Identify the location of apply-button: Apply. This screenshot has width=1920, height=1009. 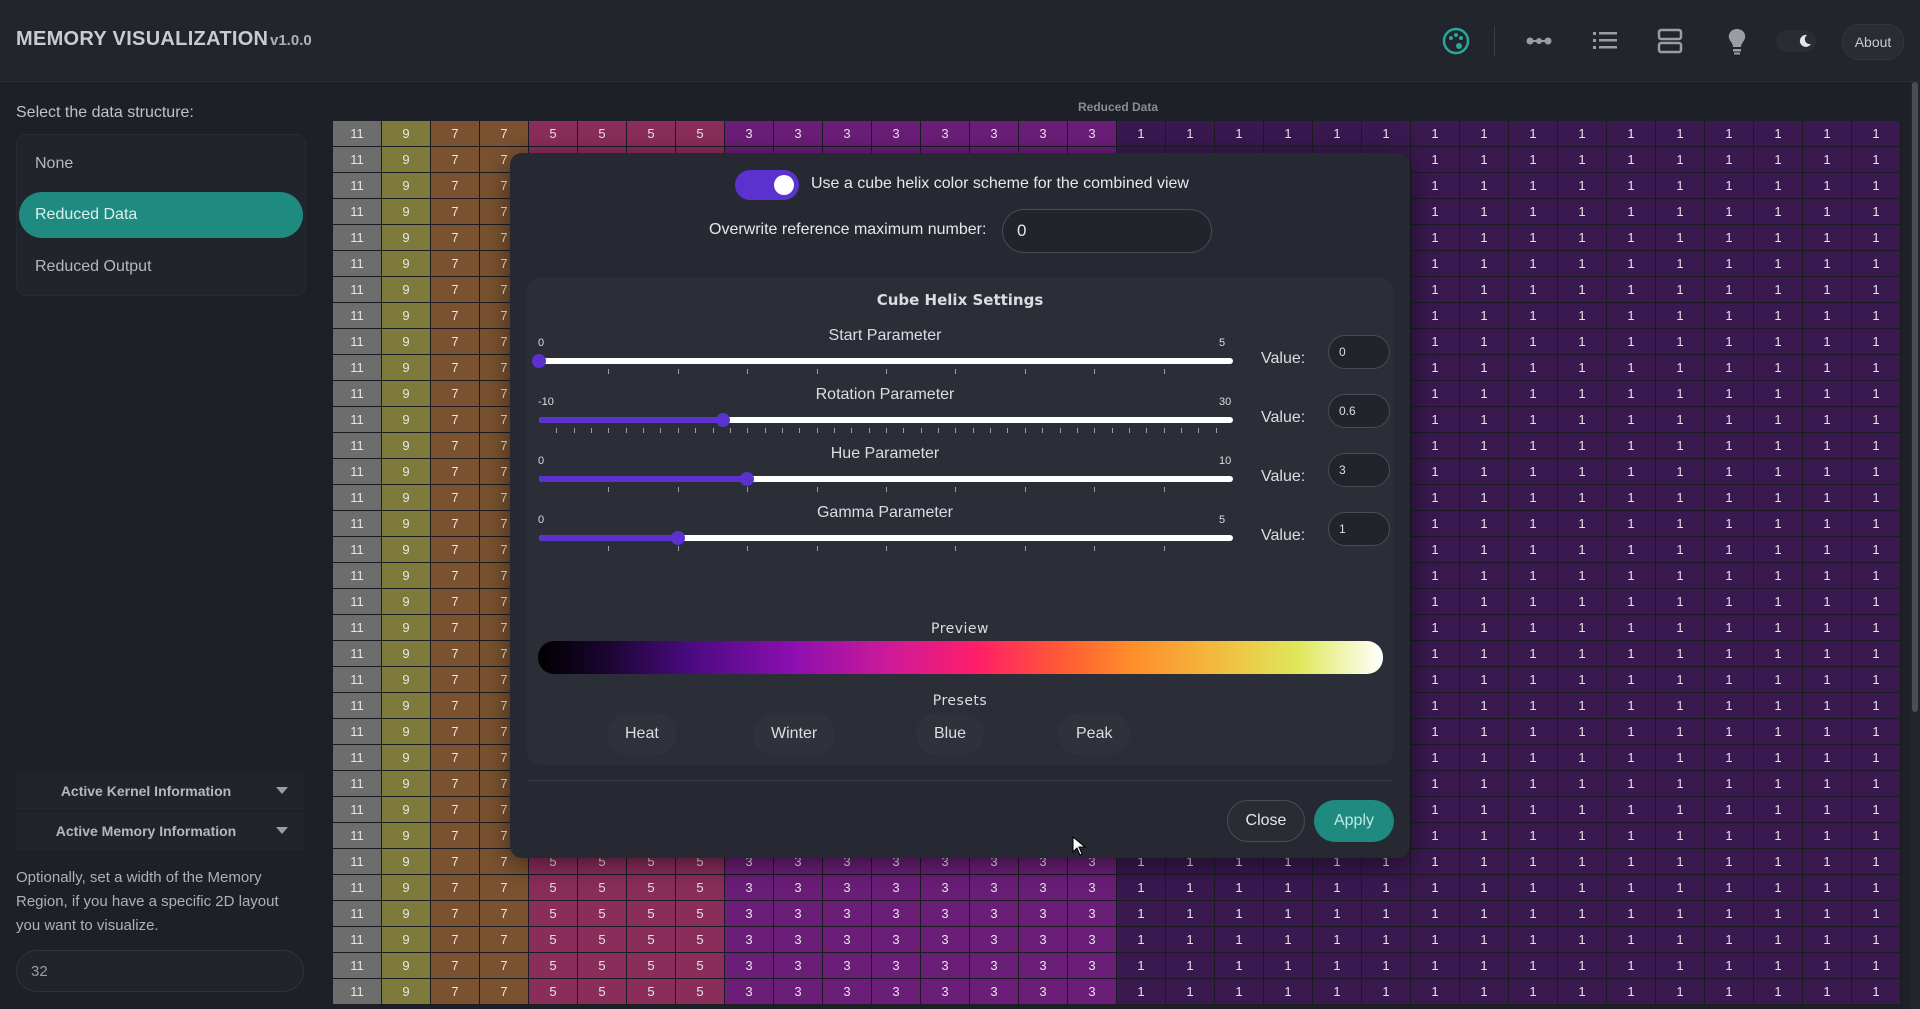
(1354, 821).